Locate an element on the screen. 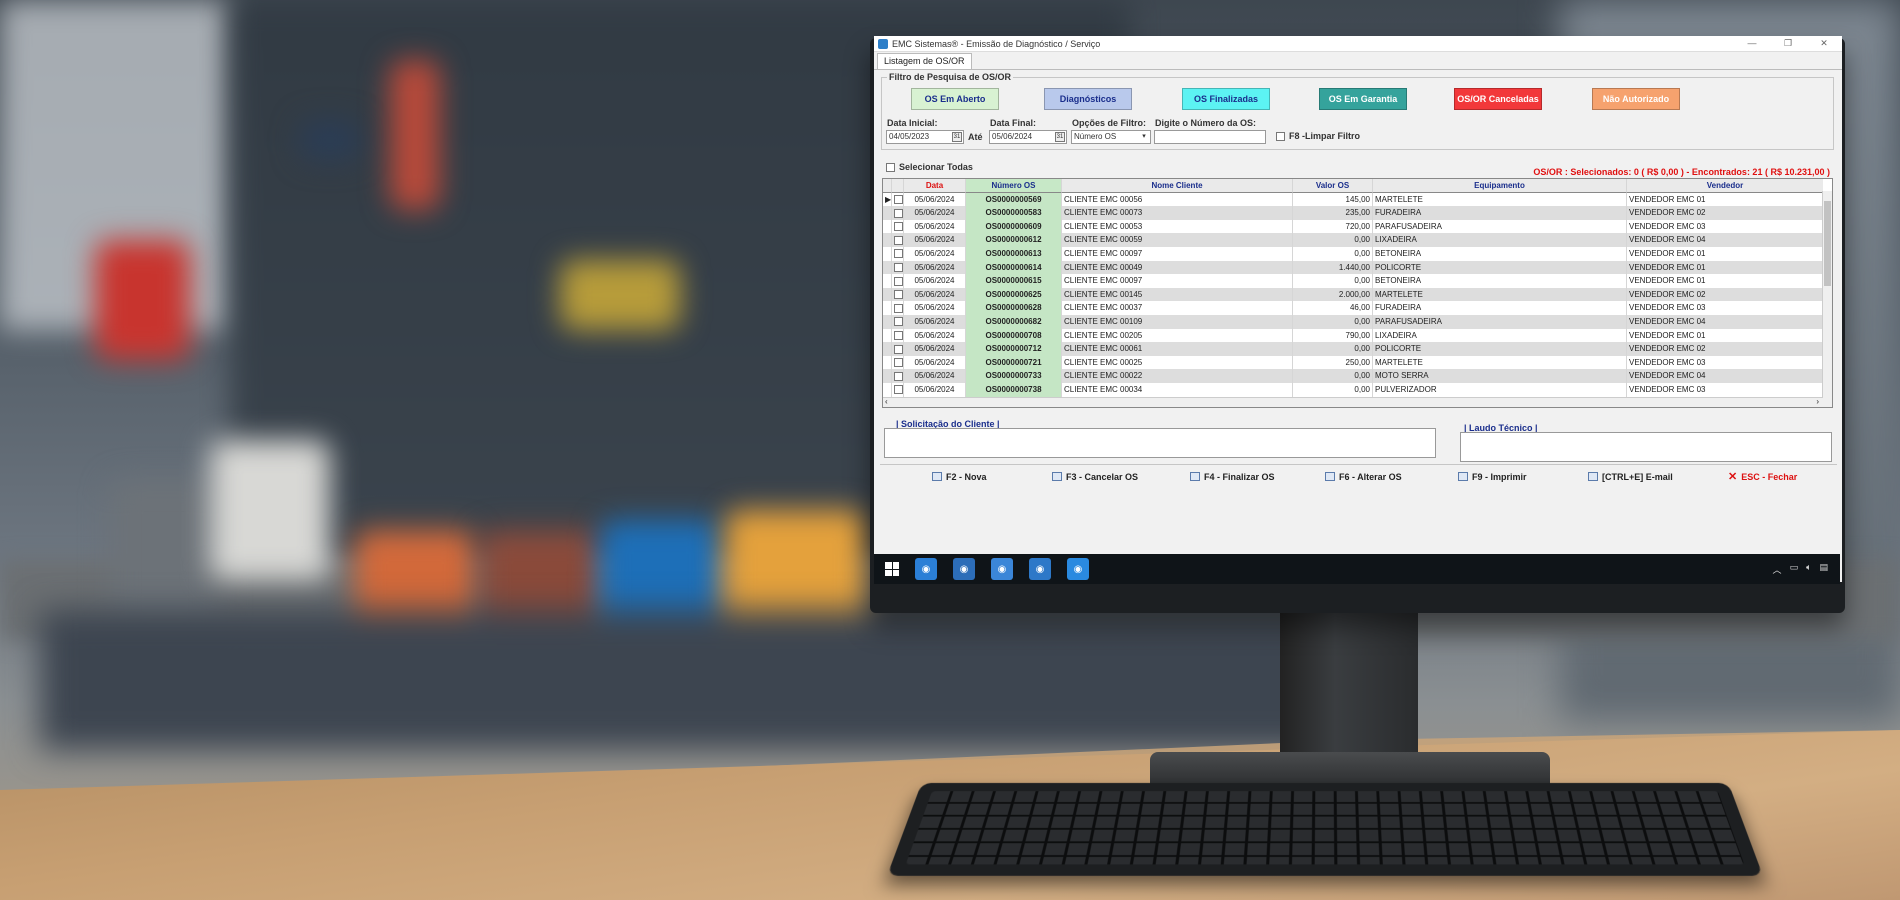 The width and height of the screenshot is (1900, 900). cancelar-label: F3 - Cancelar OS is located at coordinates (1102, 476).